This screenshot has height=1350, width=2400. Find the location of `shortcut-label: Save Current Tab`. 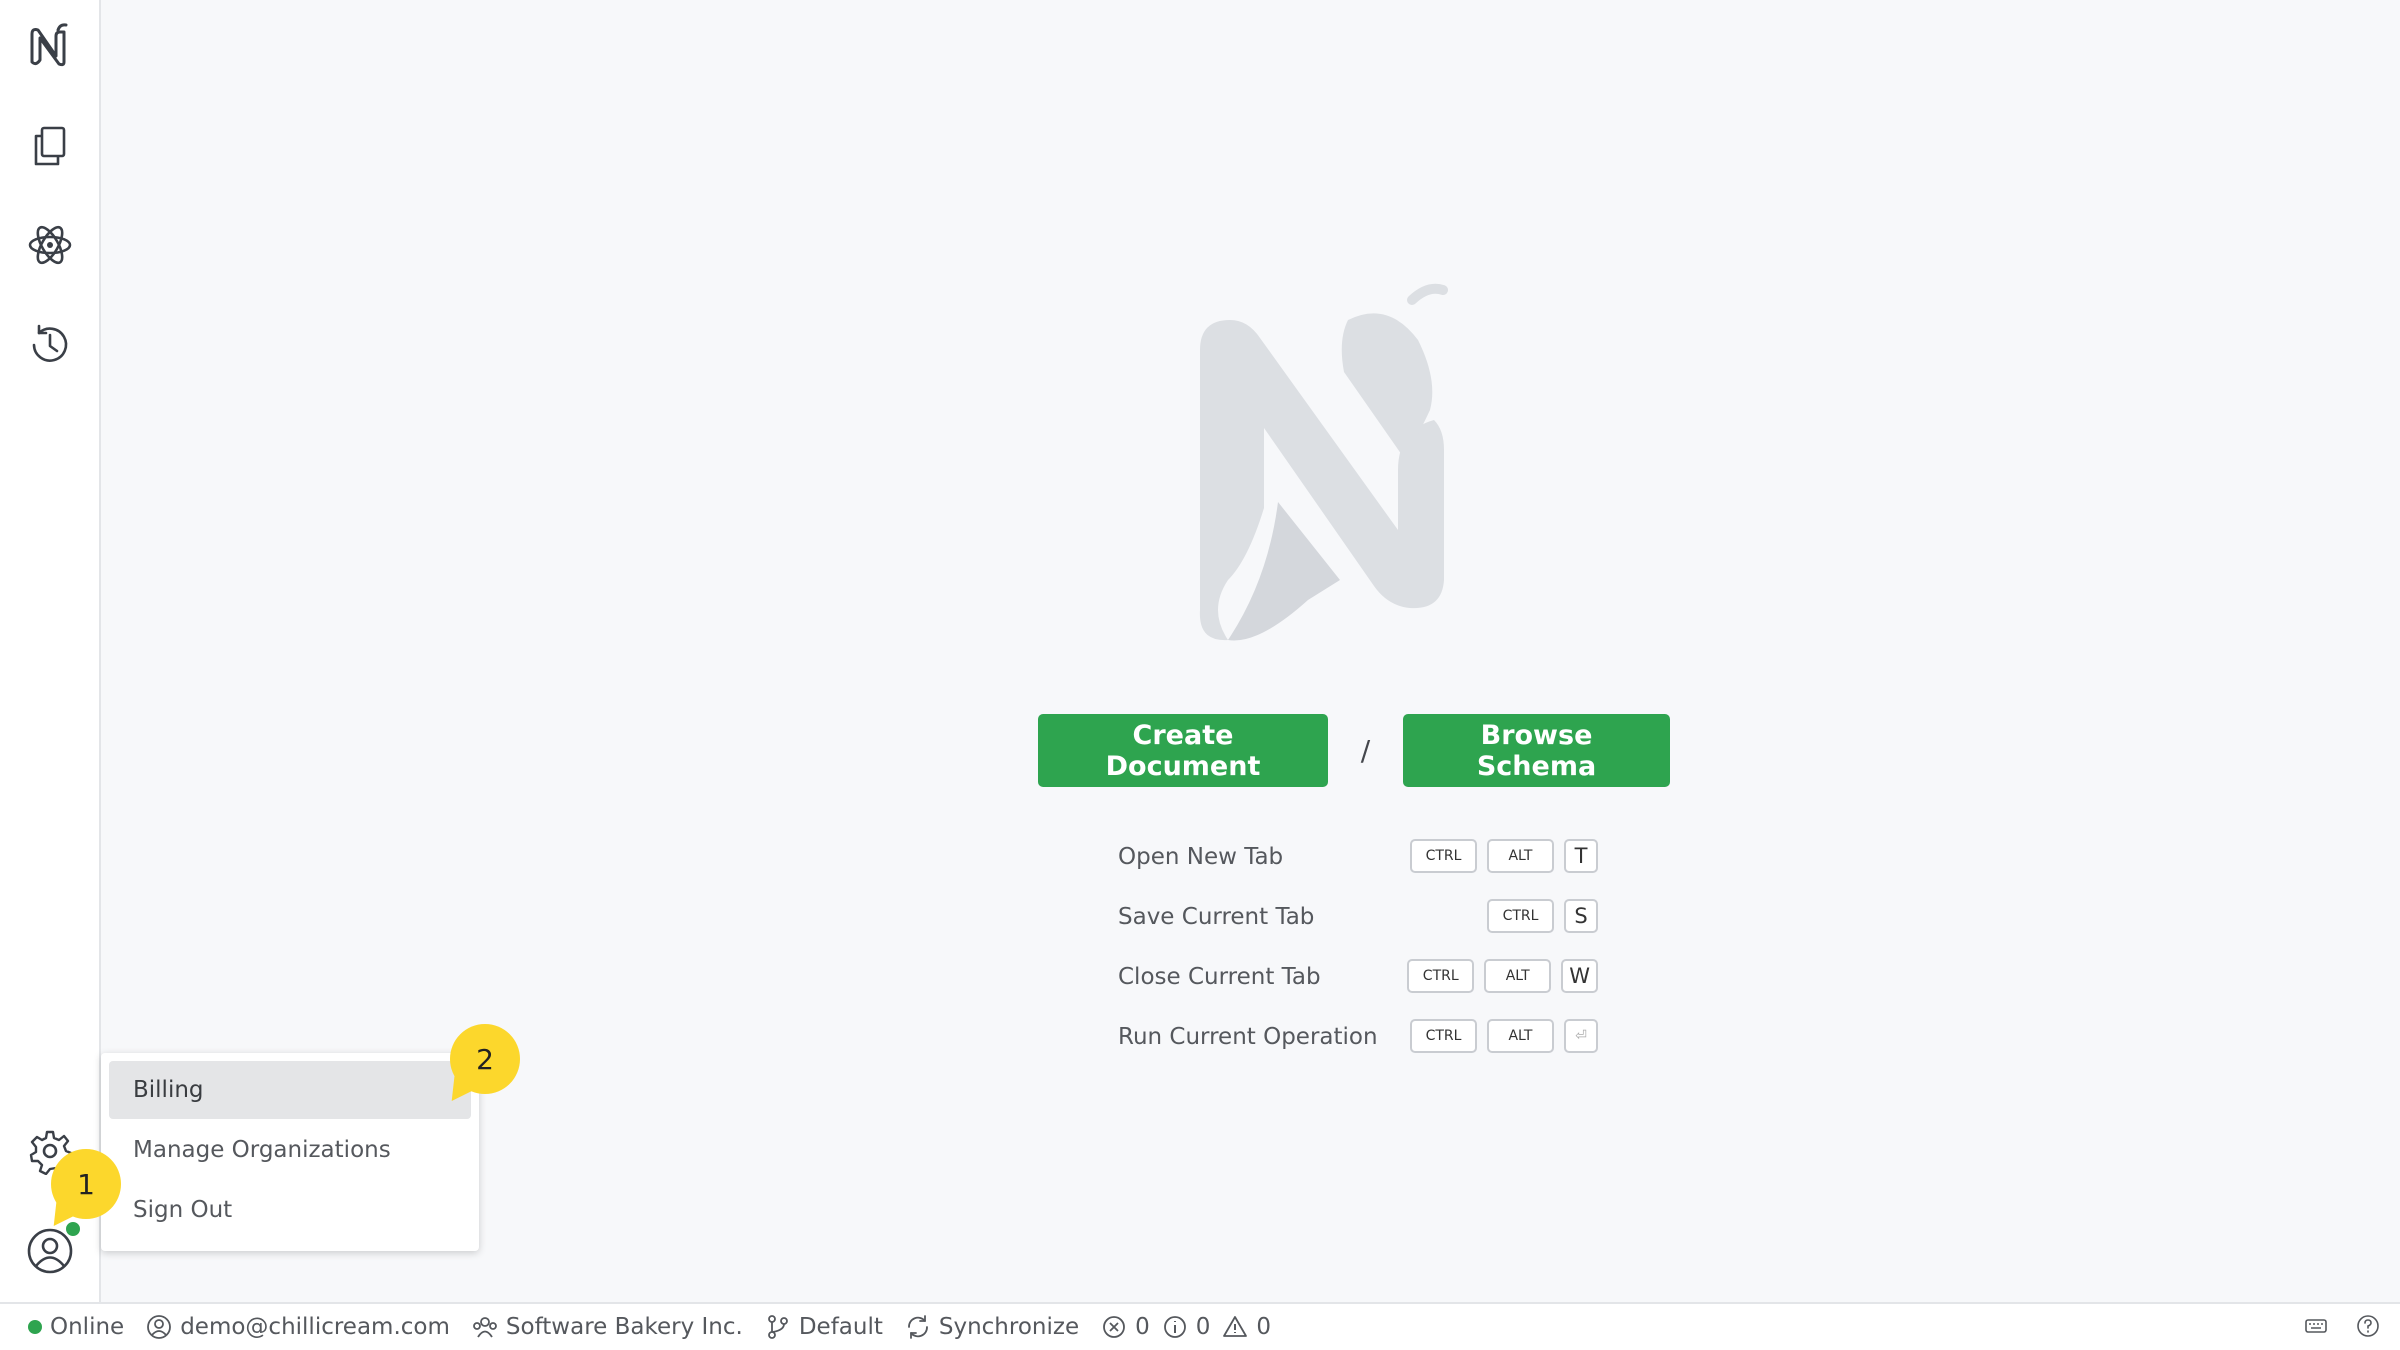

shortcut-label: Save Current Tab is located at coordinates (1216, 917).